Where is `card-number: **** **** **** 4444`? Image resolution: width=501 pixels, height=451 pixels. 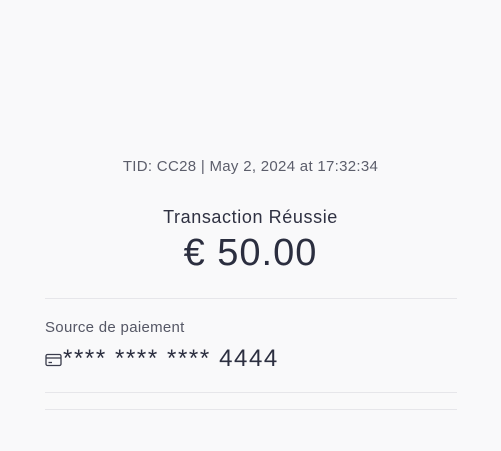
card-number: **** **** **** 4444 is located at coordinates (171, 358).